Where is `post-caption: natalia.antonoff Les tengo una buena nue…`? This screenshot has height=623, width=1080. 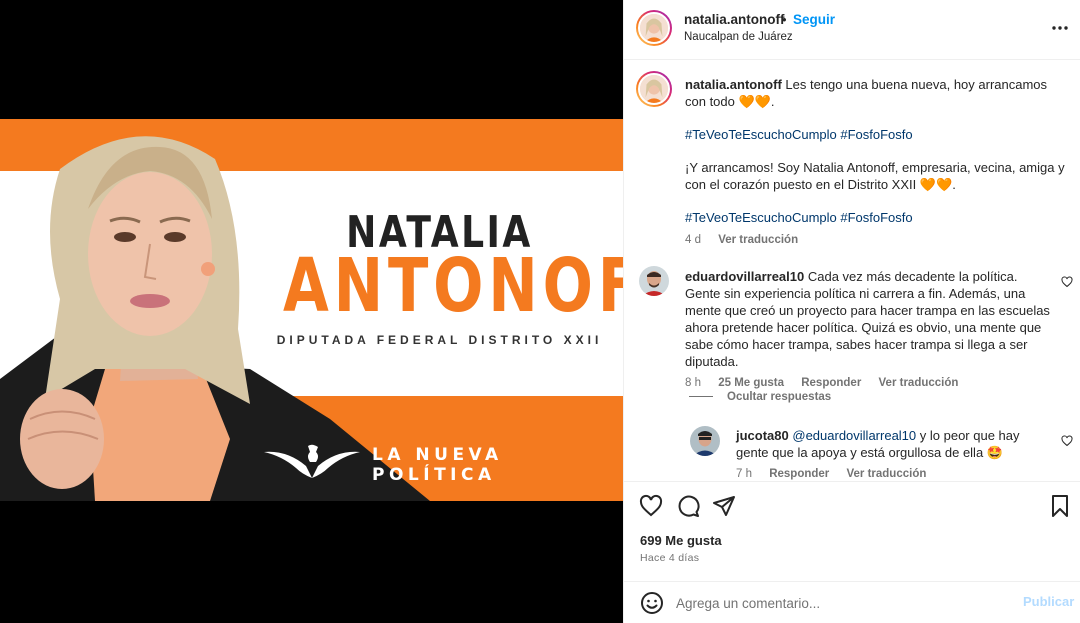
post-caption: natalia.antonoff Les tengo una buena nue… is located at coordinates (875, 162).